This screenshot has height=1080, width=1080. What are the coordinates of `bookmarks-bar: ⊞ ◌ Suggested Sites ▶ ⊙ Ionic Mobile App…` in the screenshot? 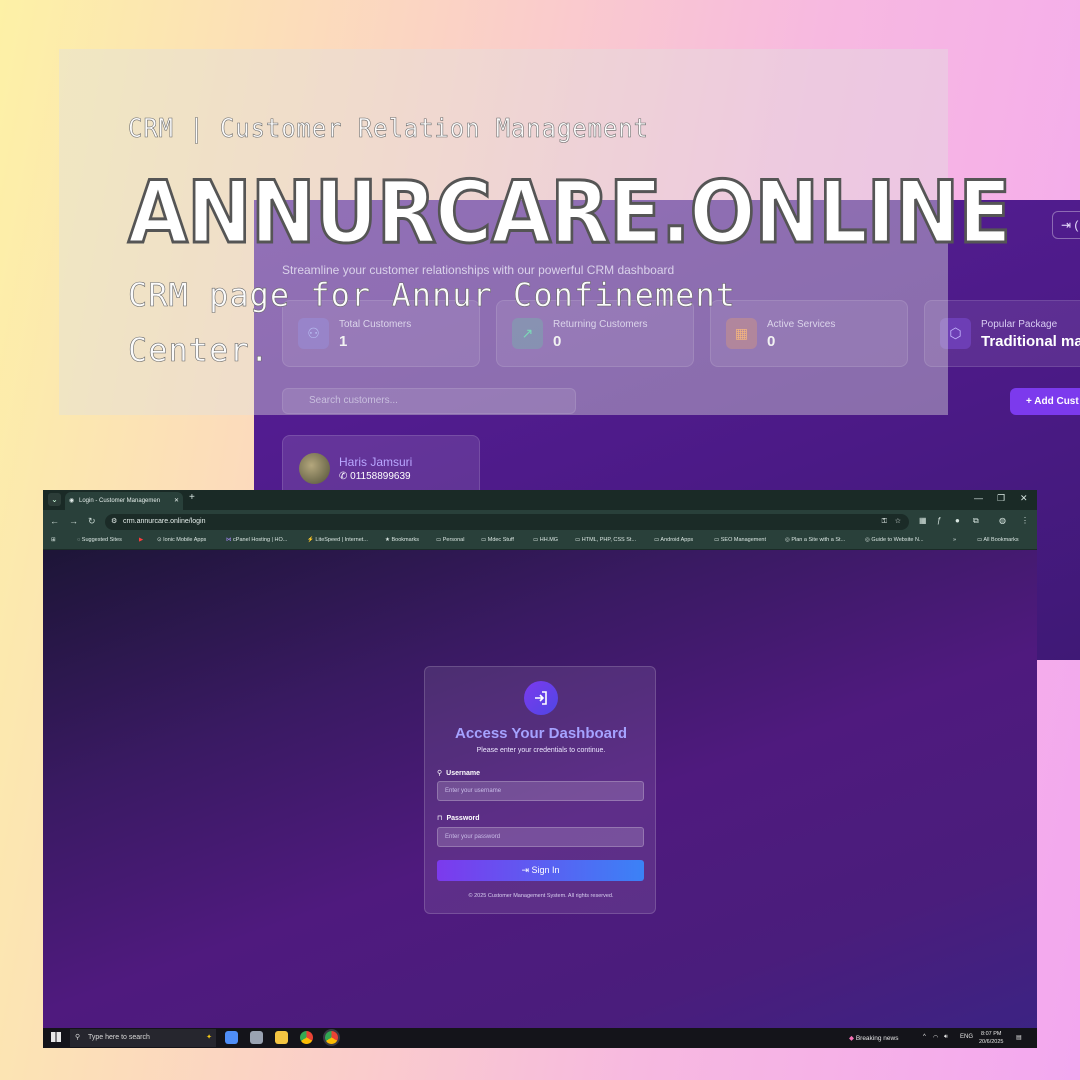 It's located at (540, 541).